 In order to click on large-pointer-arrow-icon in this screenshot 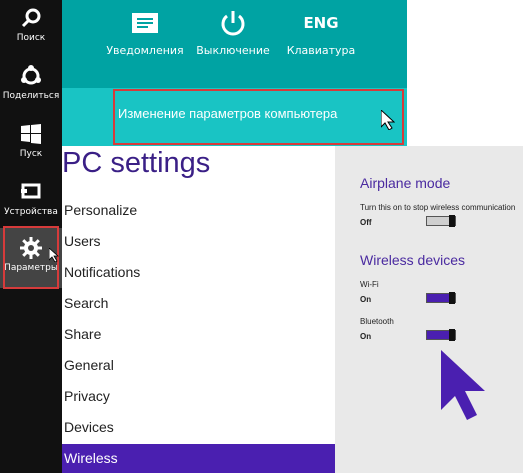, I will do `click(463, 385)`.